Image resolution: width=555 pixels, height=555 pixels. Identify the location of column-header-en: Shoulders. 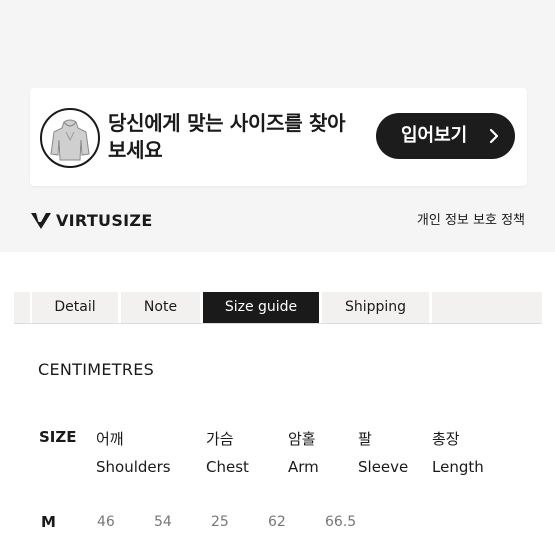
(133, 467).